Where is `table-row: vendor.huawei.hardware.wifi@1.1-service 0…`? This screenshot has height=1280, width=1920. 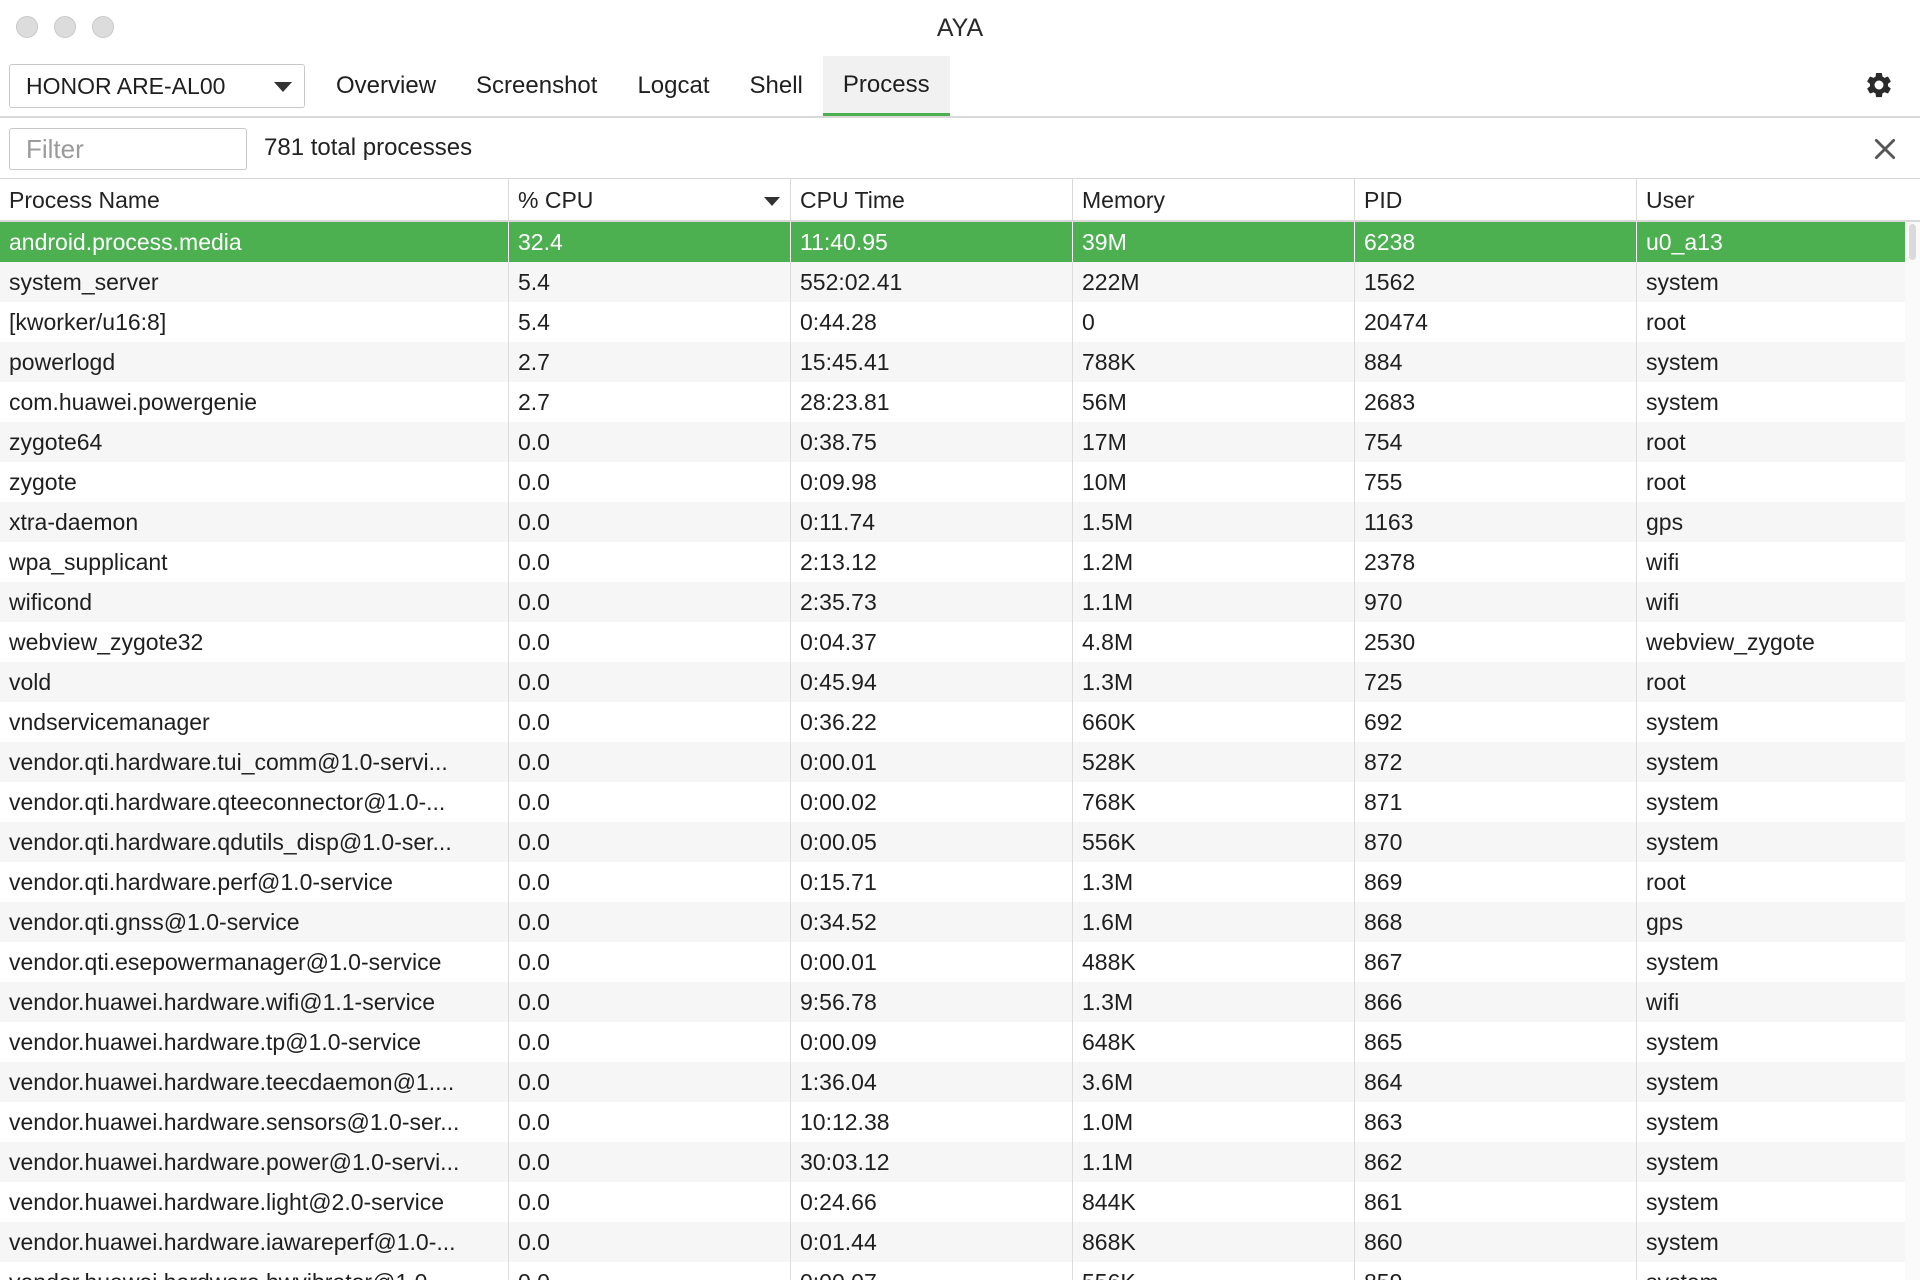
table-row: vendor.huawei.hardware.wifi@1.1-service 0… is located at coordinates (952, 1002).